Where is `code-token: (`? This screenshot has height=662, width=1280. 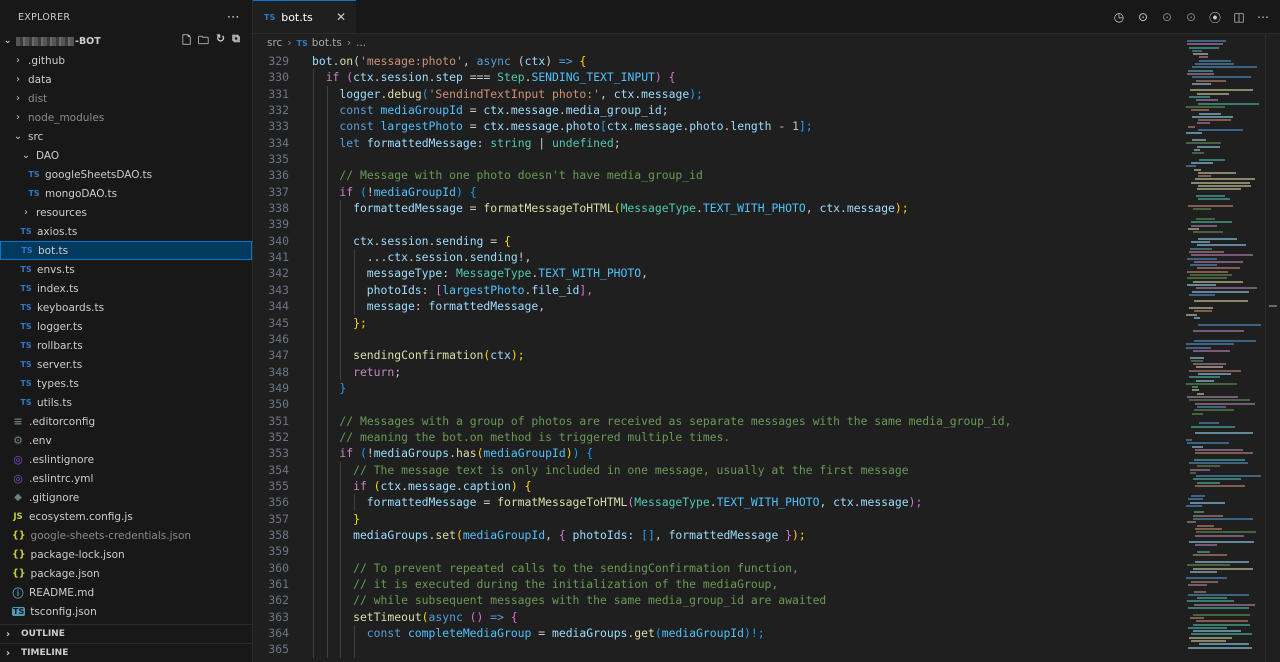 code-token: ( is located at coordinates (617, 208).